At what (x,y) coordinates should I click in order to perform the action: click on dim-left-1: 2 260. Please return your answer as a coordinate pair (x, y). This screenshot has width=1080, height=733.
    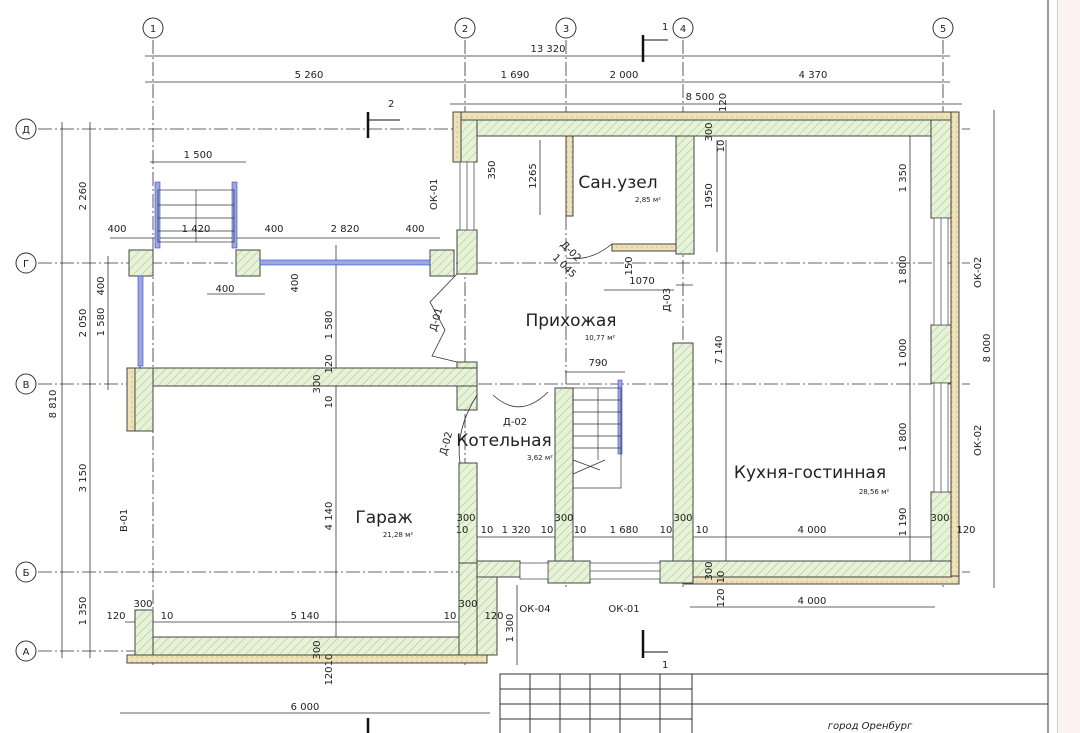
    Looking at the image, I should click on (83, 196).